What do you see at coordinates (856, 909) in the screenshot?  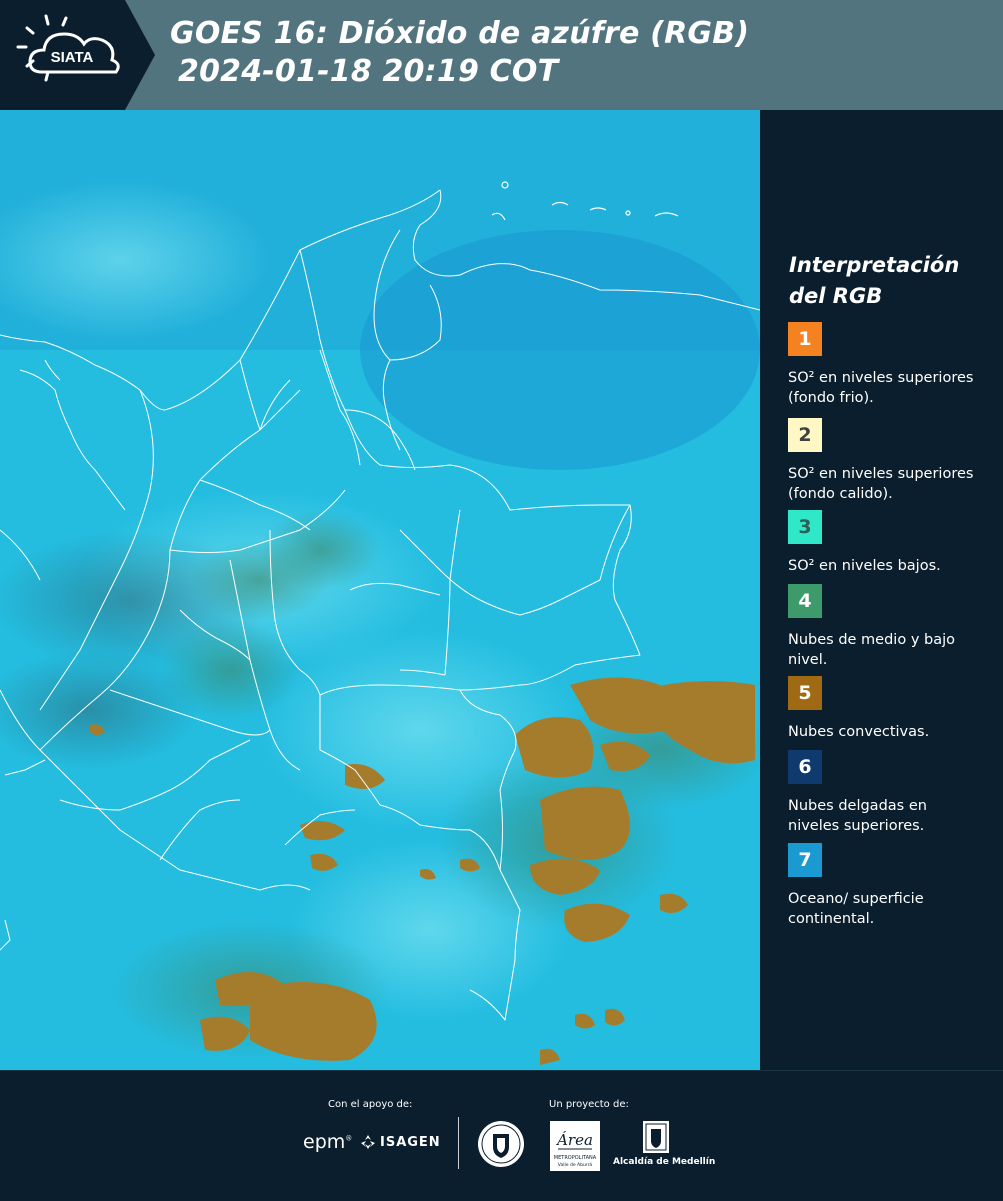 I see `legend-item-label: Oceano/ superficie continental.` at bounding box center [856, 909].